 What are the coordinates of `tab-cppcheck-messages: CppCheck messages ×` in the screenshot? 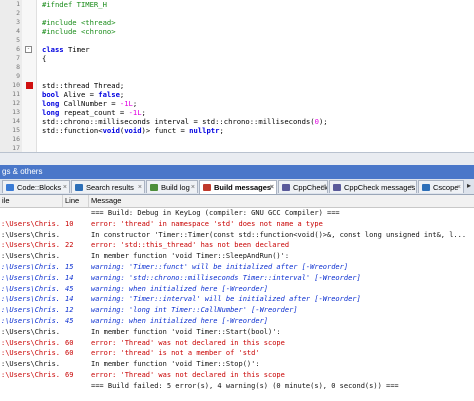 It's located at (373, 186).